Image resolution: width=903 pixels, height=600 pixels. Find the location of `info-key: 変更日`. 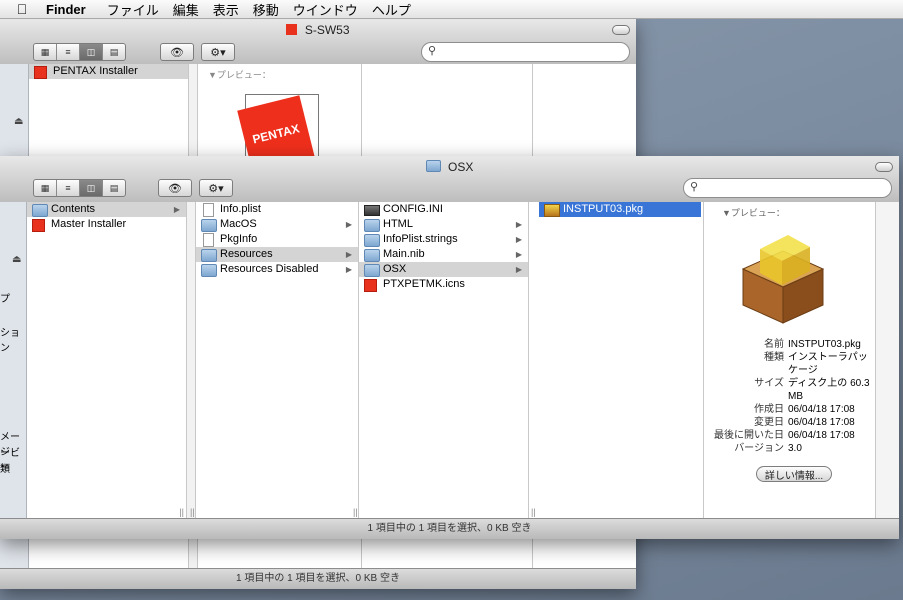

info-key: 変更日 is located at coordinates (769, 422).